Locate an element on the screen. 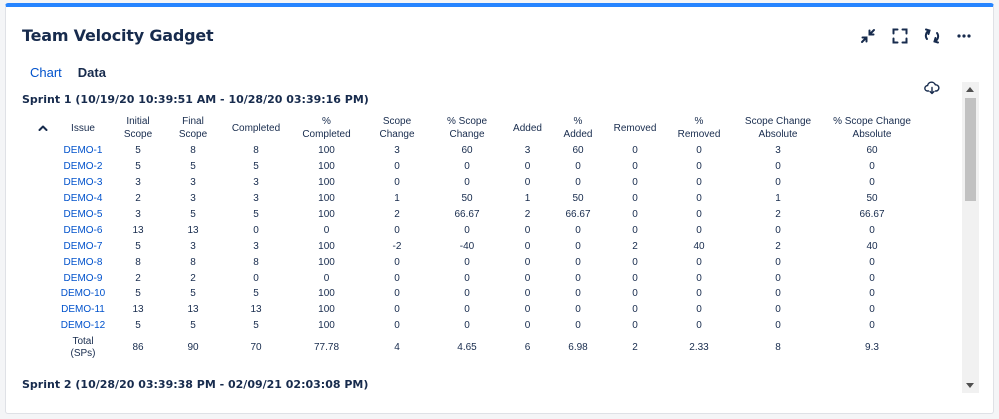 The height and width of the screenshot is (419, 999). col-percent-scope-change-absolute: % Scope Change Absolute is located at coordinates (872, 128).